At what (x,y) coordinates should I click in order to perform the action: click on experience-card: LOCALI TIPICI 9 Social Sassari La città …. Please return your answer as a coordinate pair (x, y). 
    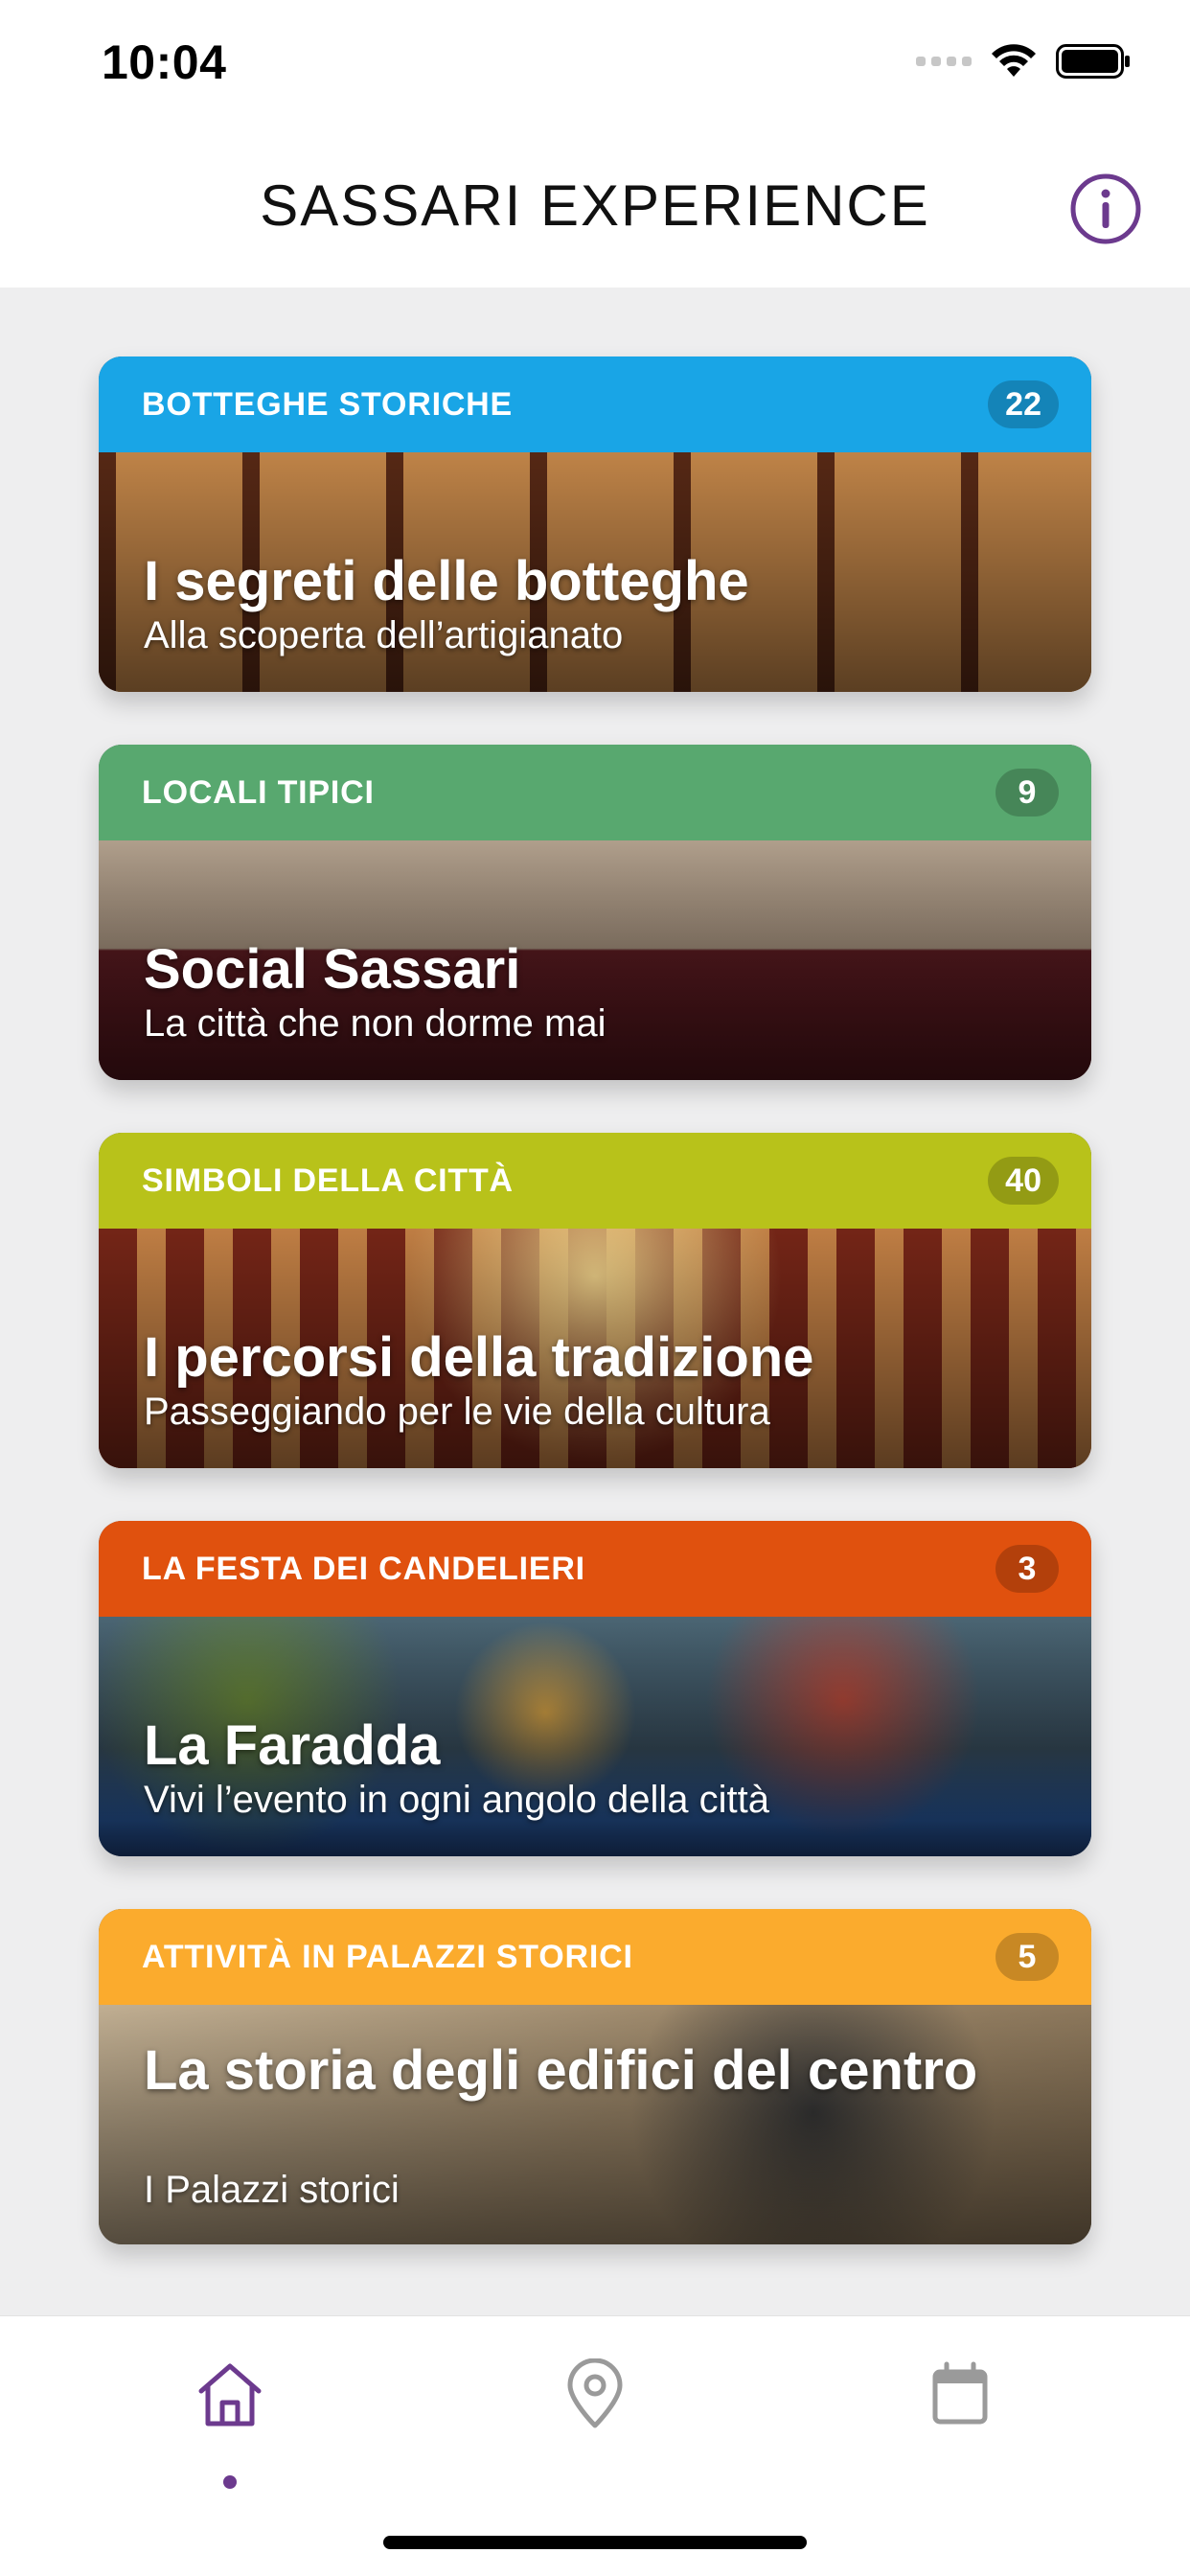
    Looking at the image, I should click on (595, 912).